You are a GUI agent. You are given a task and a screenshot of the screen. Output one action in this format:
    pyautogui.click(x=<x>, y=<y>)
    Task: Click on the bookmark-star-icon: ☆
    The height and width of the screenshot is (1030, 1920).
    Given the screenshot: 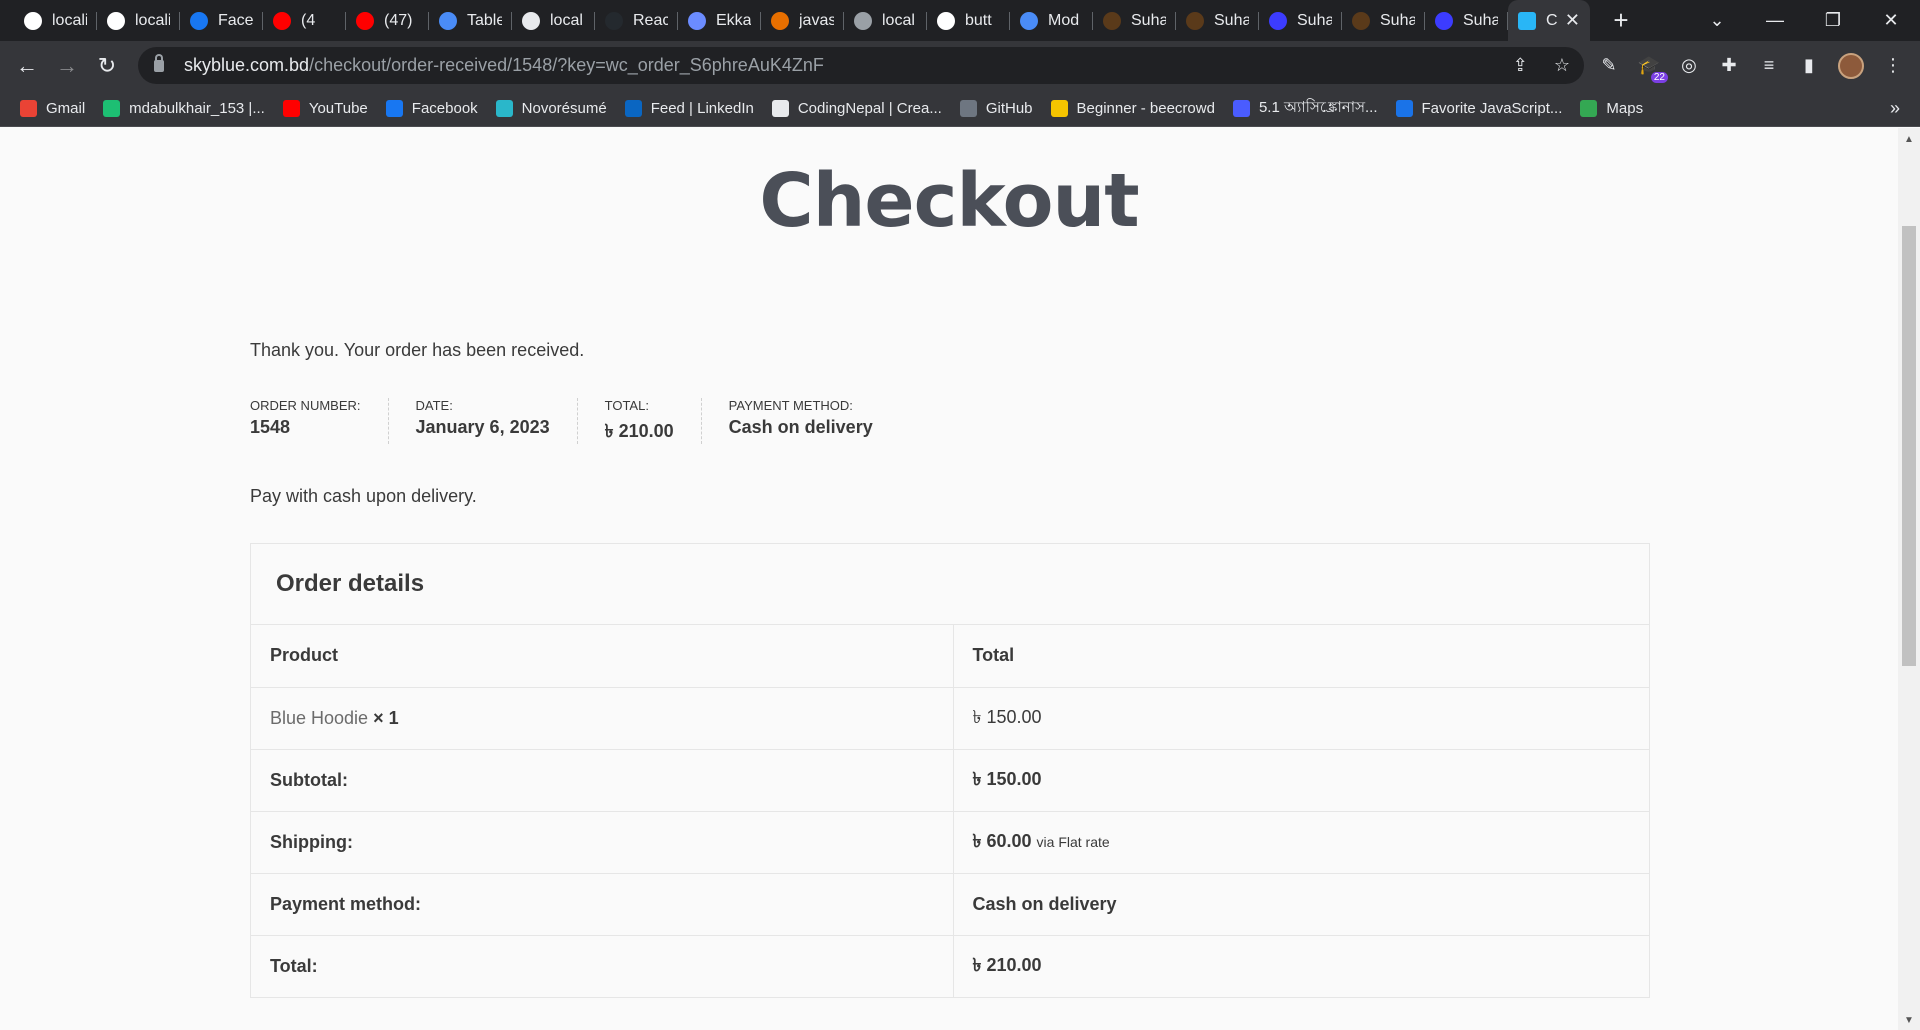 What is the action you would take?
    pyautogui.click(x=1562, y=65)
    